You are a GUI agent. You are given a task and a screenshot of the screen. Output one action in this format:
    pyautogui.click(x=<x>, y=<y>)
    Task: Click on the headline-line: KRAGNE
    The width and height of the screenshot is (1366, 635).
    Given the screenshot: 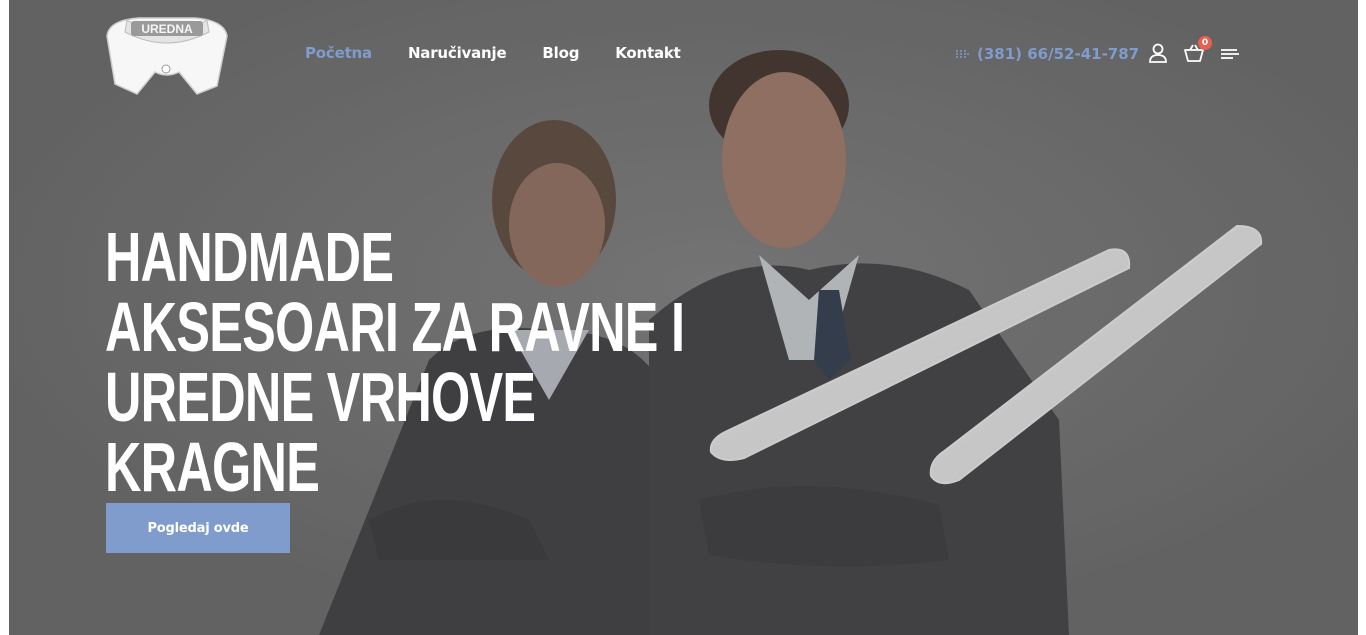 What is the action you would take?
    pyautogui.click(x=212, y=467)
    